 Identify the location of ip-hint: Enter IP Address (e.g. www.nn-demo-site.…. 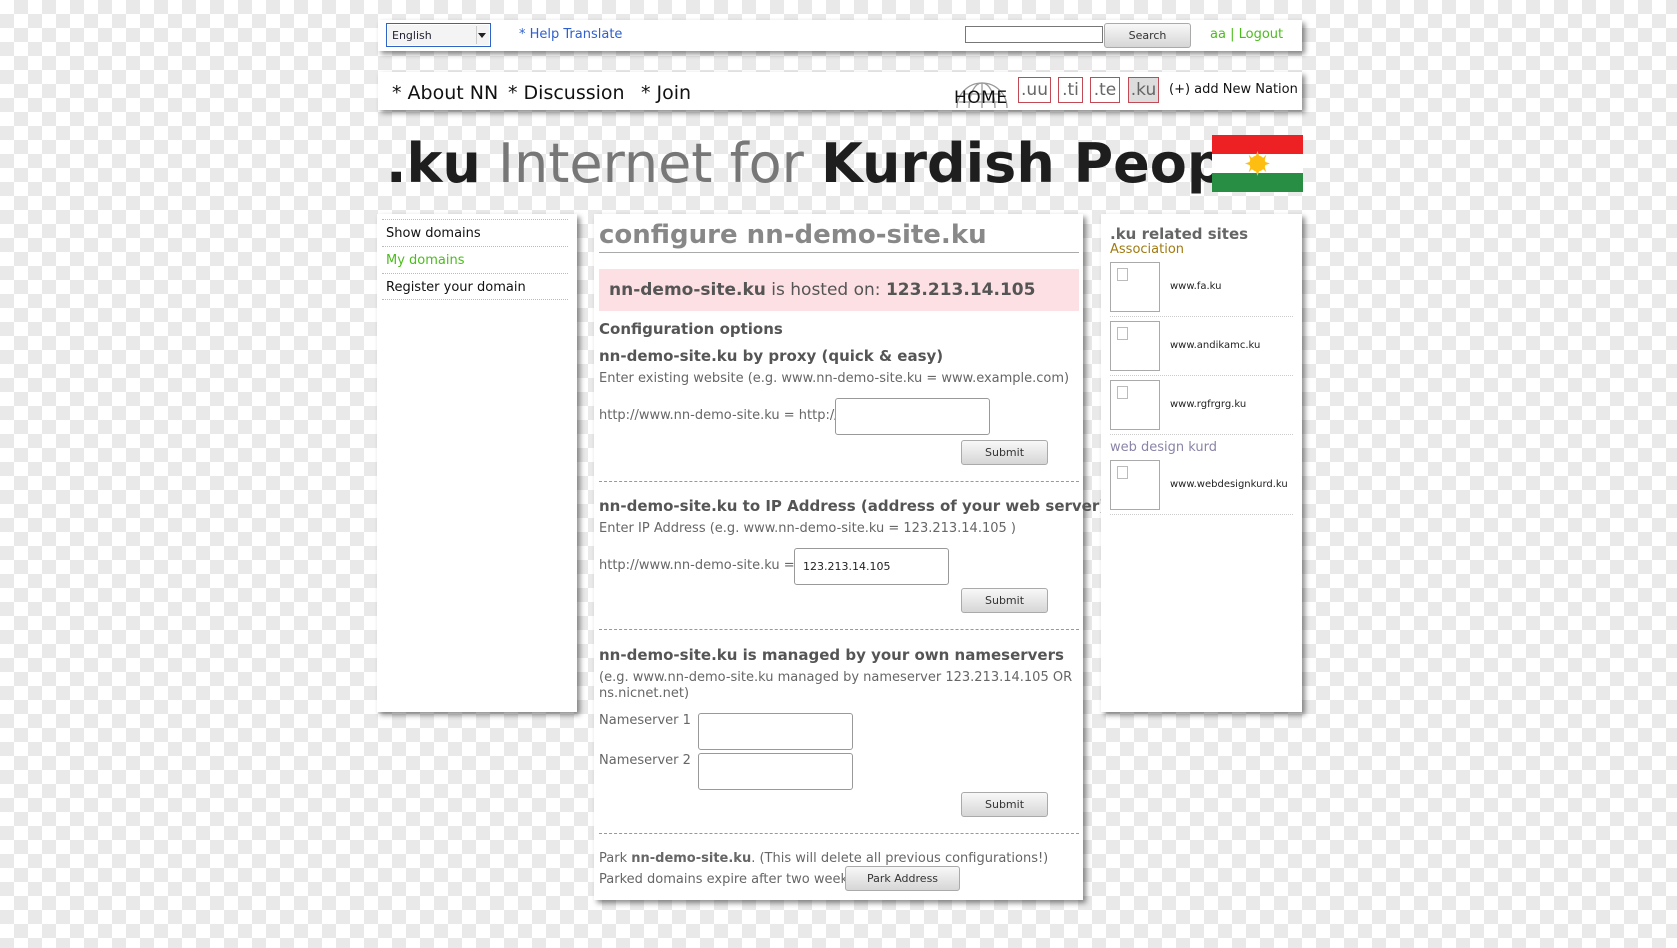
(807, 528).